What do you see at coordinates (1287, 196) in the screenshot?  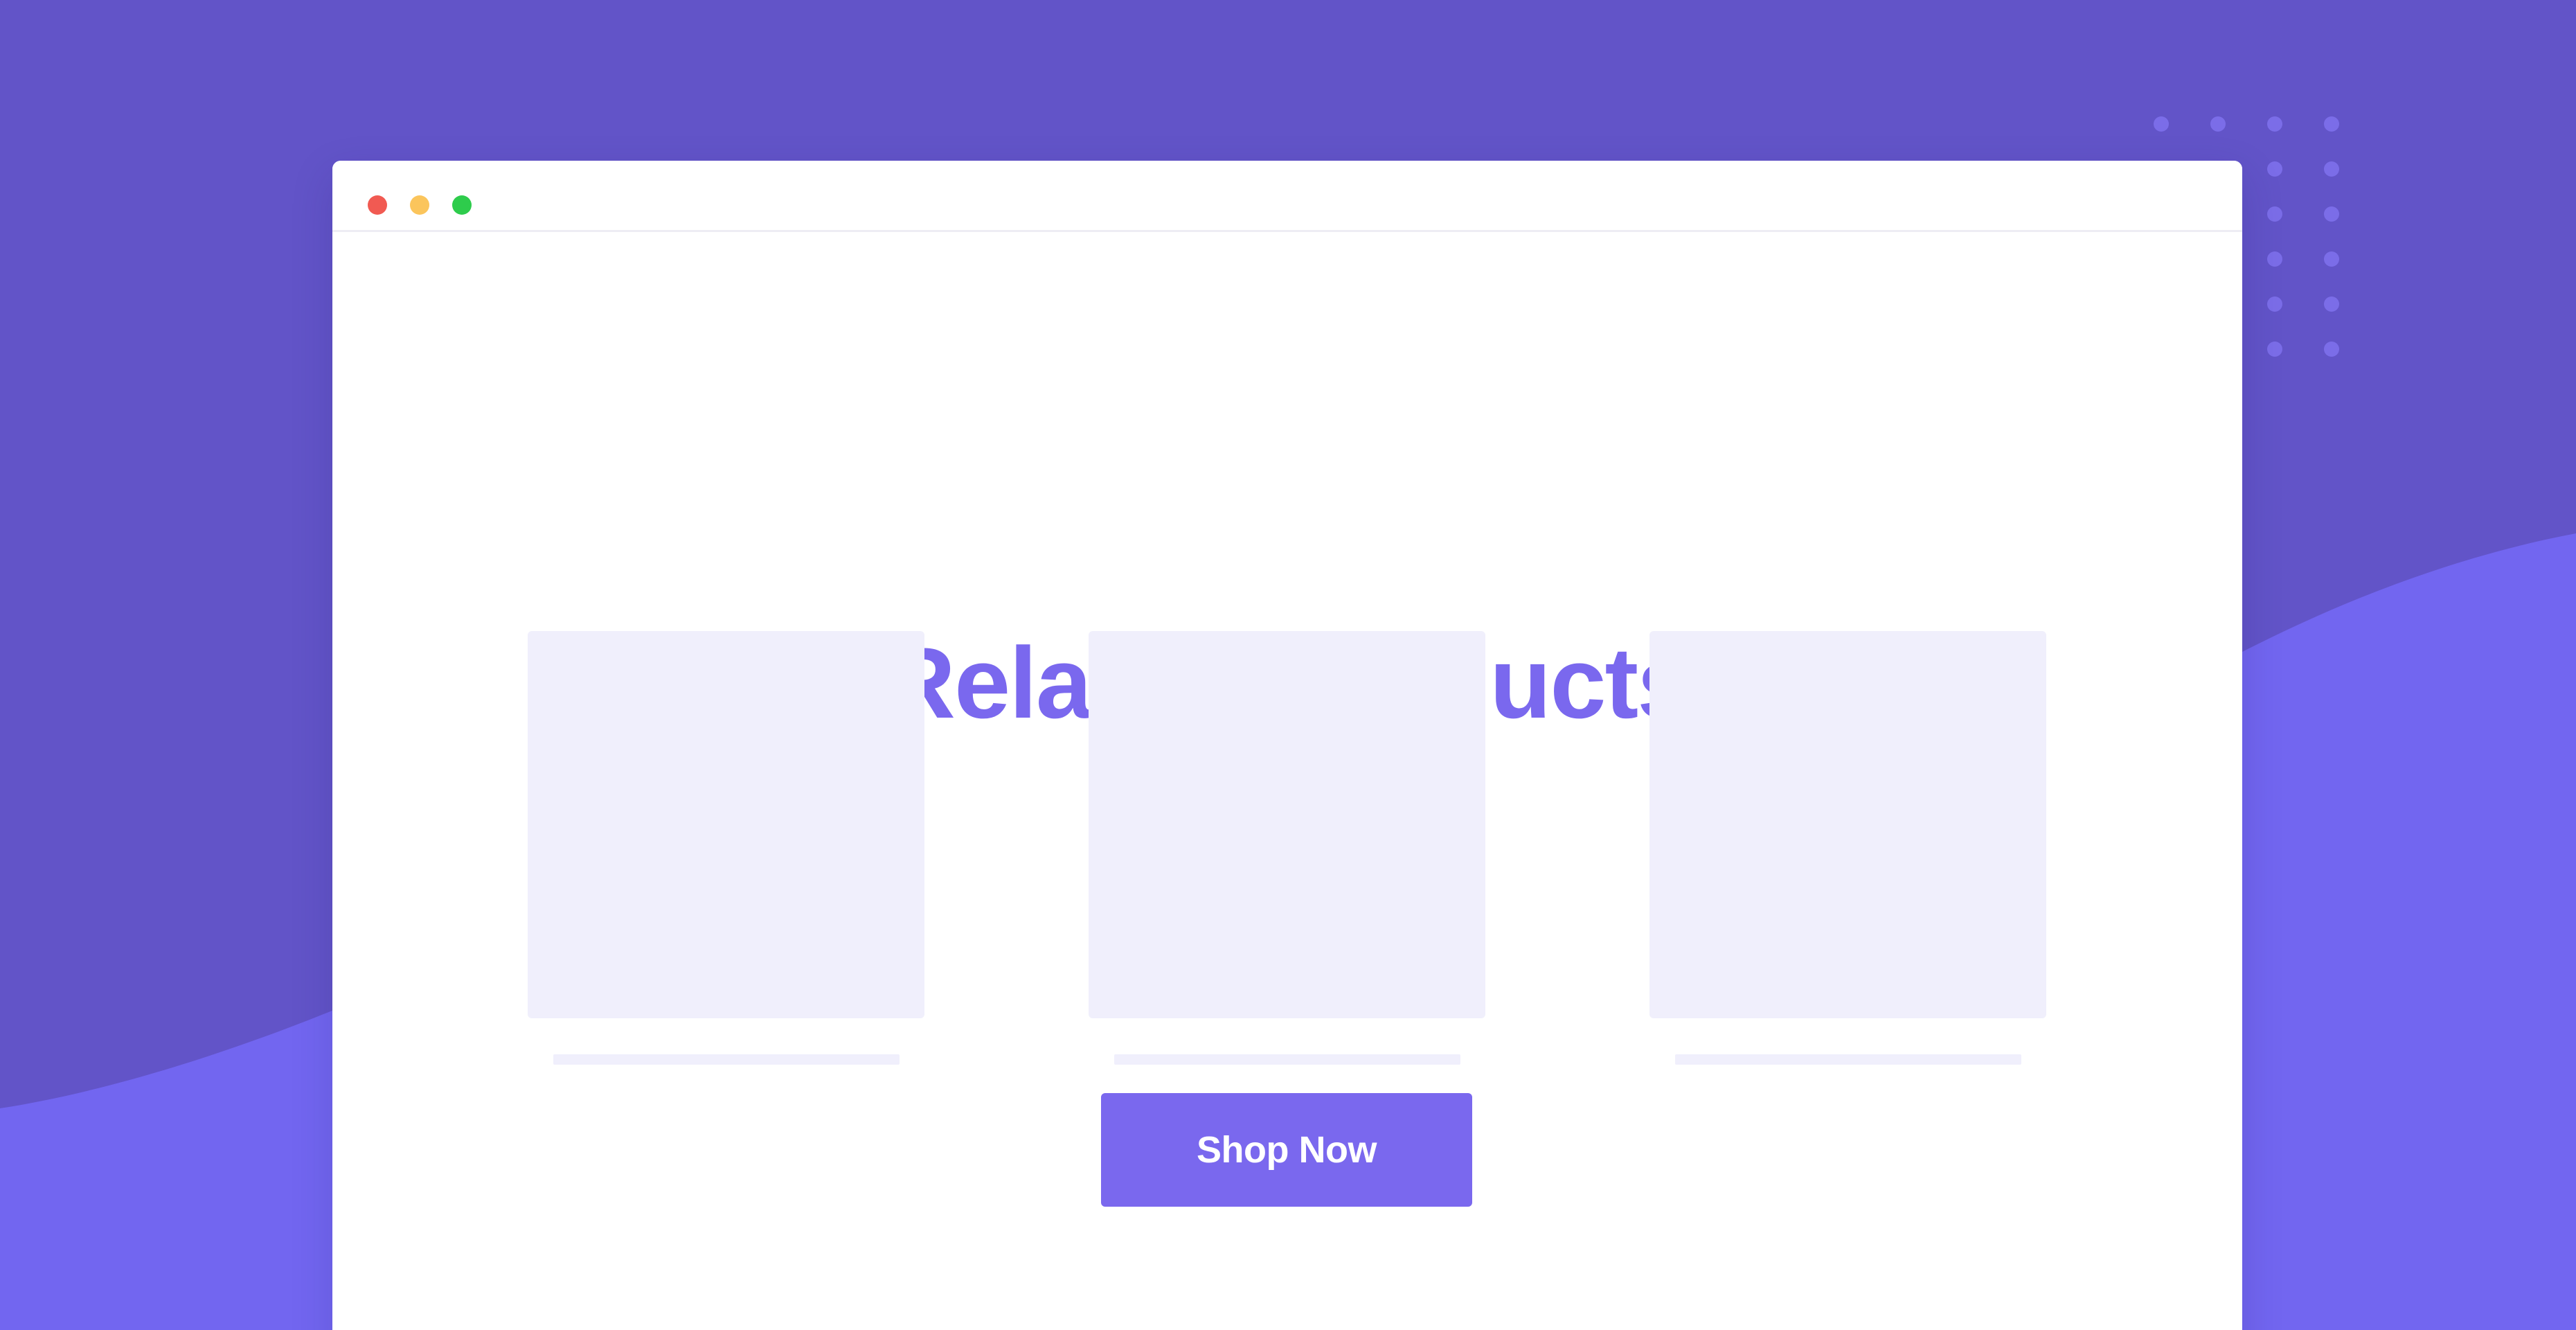 I see `browser-title-bar` at bounding box center [1287, 196].